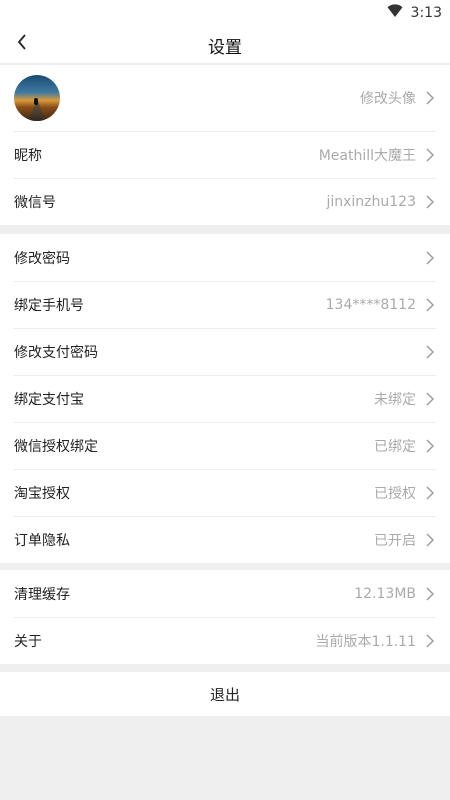  I want to click on wechat-id-value: jinxinzhu123, so click(371, 201).